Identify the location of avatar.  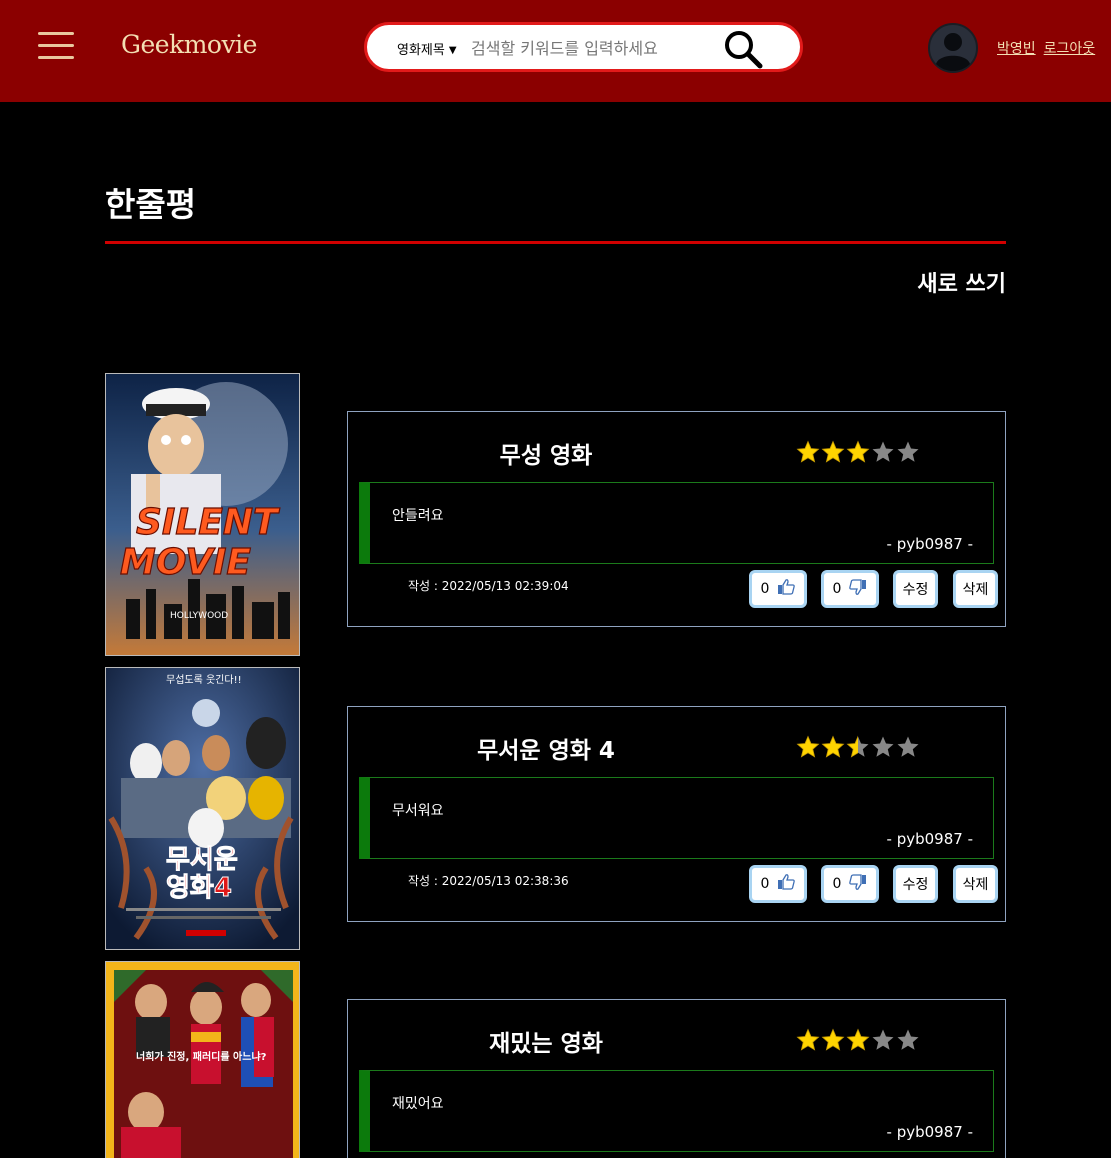
(953, 48).